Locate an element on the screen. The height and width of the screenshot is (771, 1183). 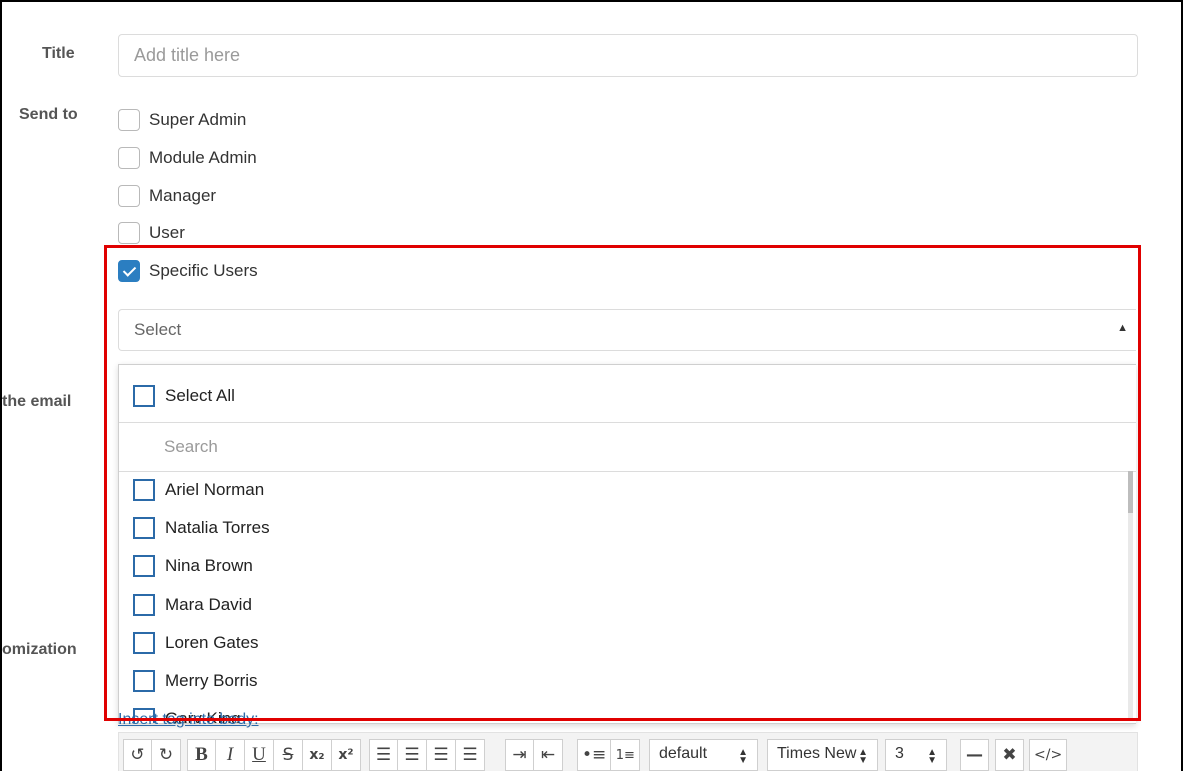
align-right-icon: ☰ is located at coordinates (441, 755).